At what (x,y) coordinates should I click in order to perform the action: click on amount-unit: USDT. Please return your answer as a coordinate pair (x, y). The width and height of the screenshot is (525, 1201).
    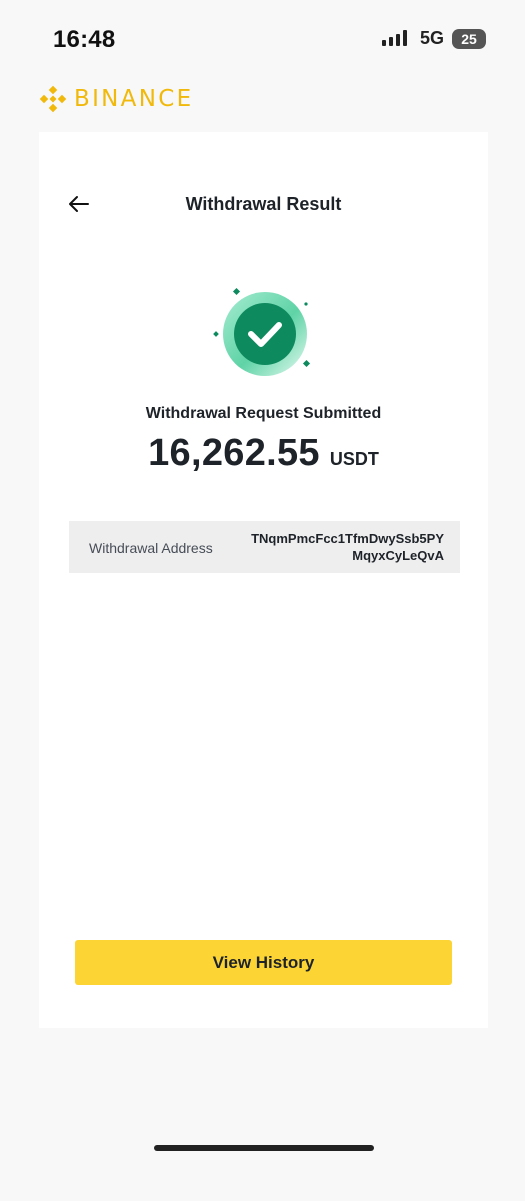
    Looking at the image, I should click on (354, 459).